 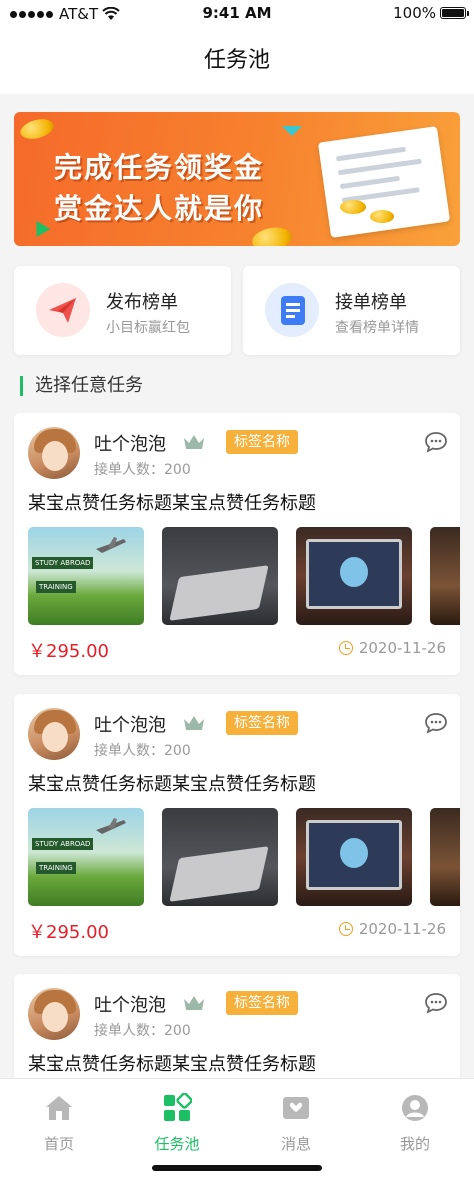 I want to click on tab-profile-label: 我的, so click(x=414, y=1144).